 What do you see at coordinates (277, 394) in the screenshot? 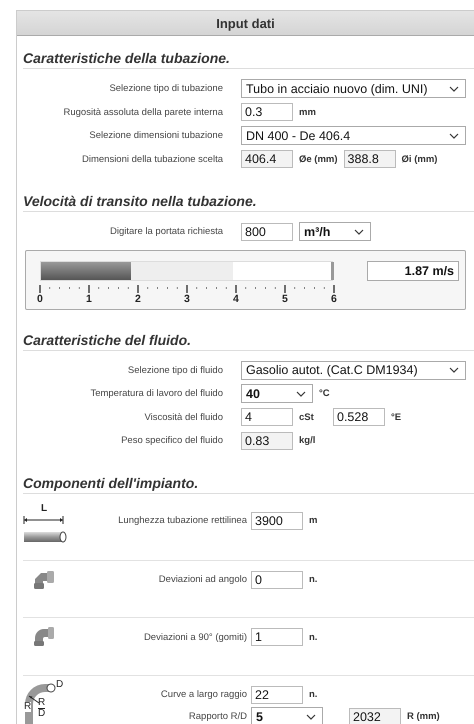
I see `dropdown: 40` at bounding box center [277, 394].